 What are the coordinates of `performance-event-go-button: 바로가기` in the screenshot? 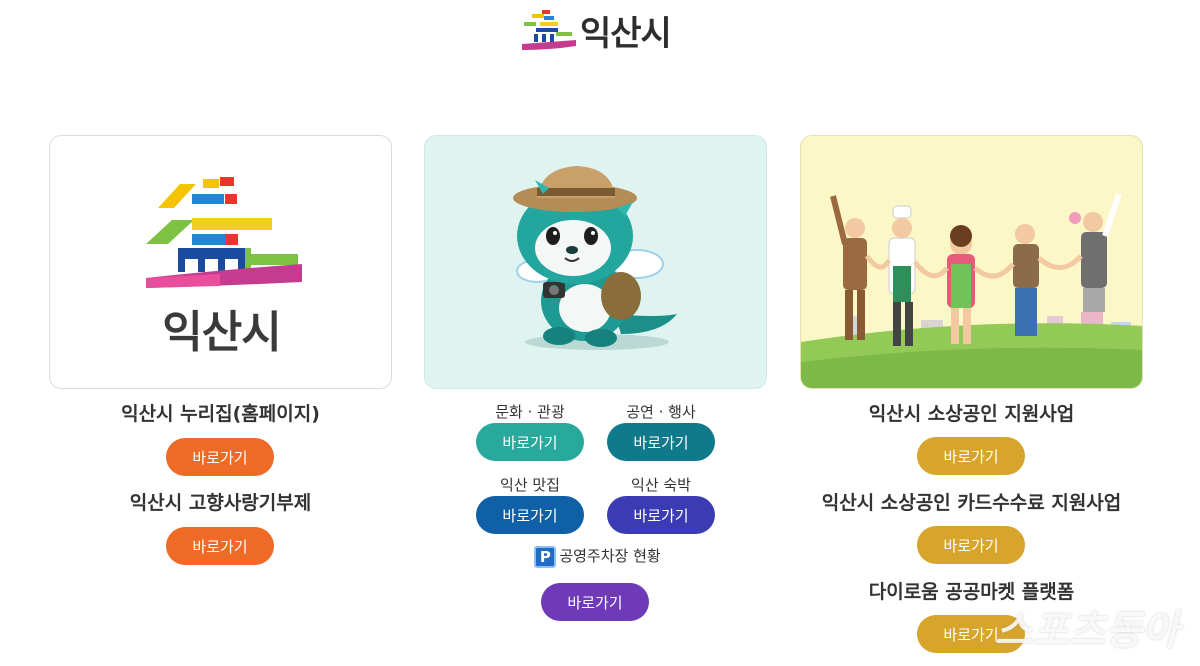 It's located at (661, 442).